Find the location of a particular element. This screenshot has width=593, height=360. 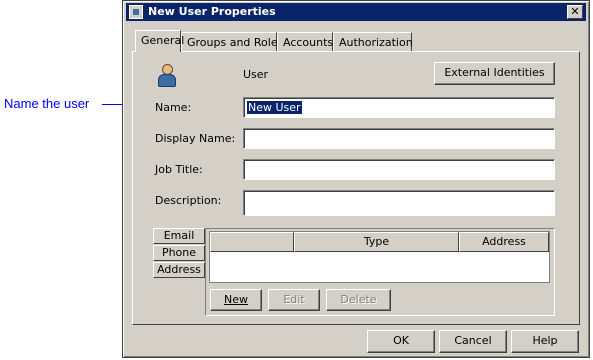

description-label: Description: is located at coordinates (188, 200).